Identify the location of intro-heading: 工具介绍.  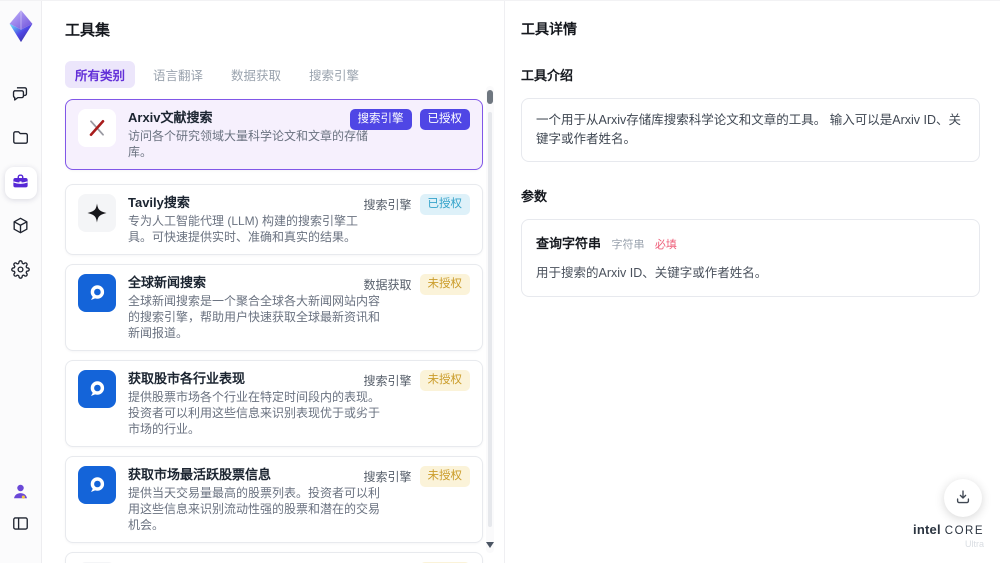
(547, 75).